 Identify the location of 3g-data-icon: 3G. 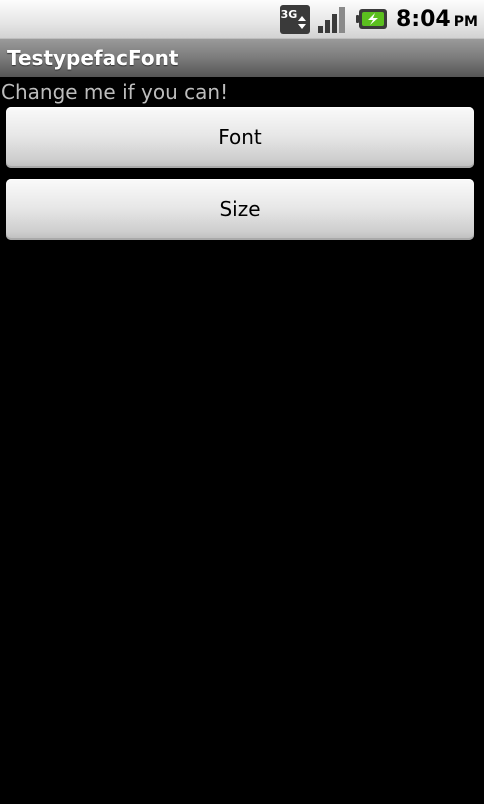
(295, 19).